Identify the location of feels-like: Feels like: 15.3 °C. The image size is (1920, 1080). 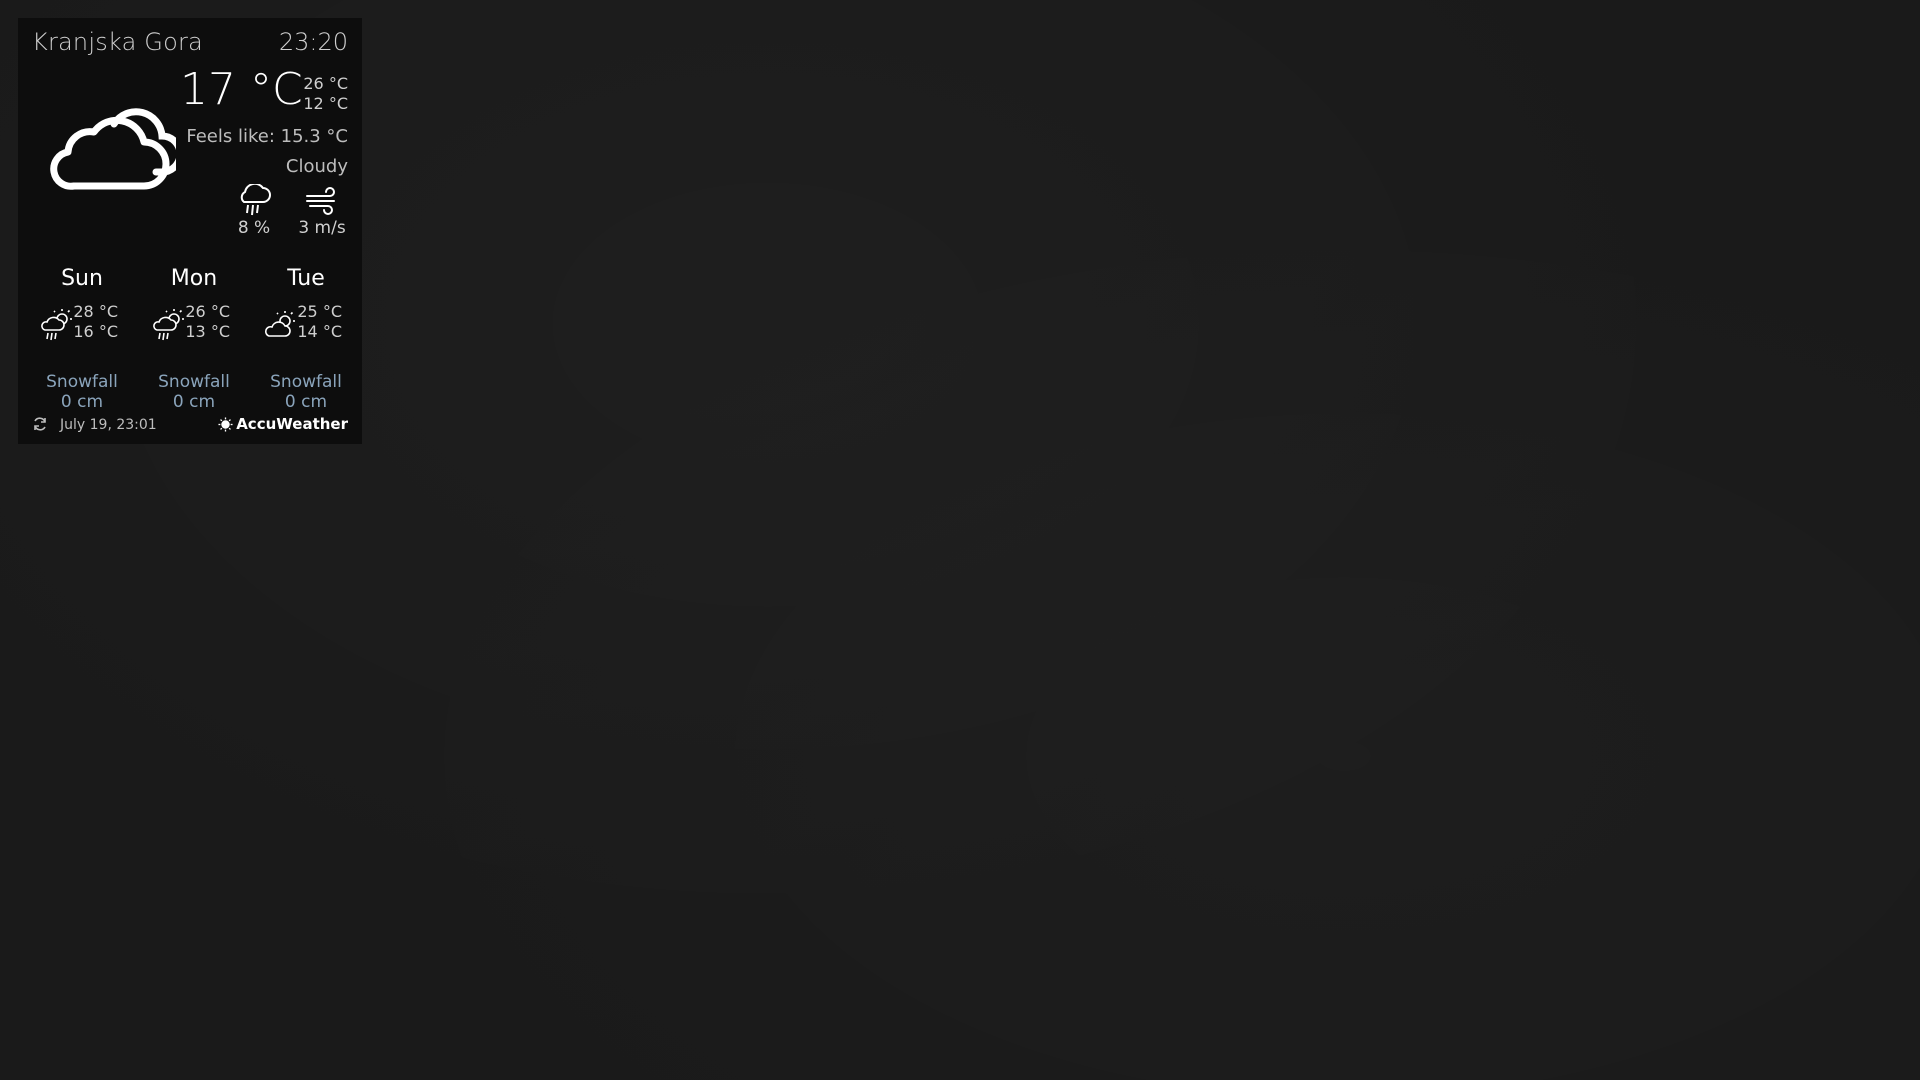
(267, 136).